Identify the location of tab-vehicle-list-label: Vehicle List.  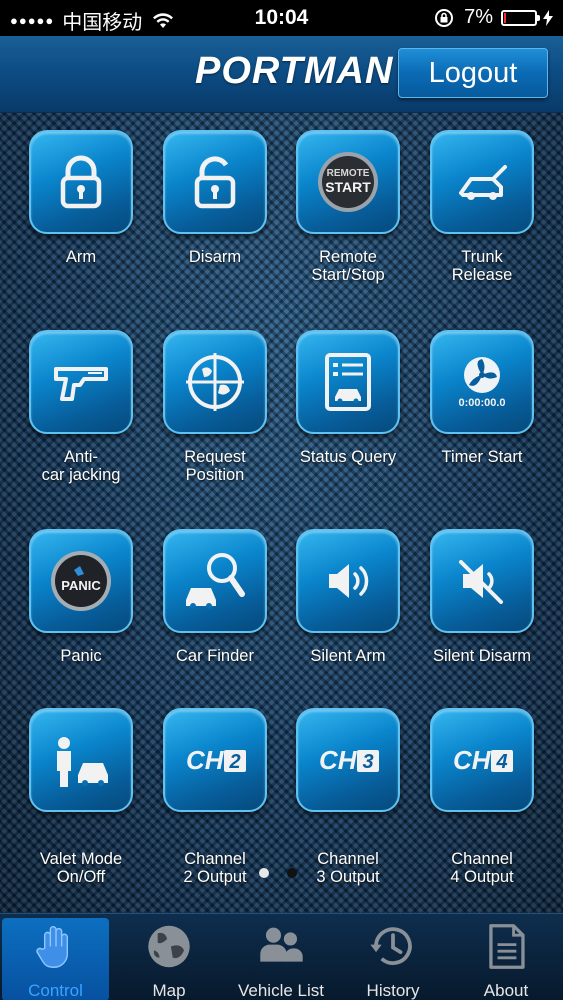
(281, 990).